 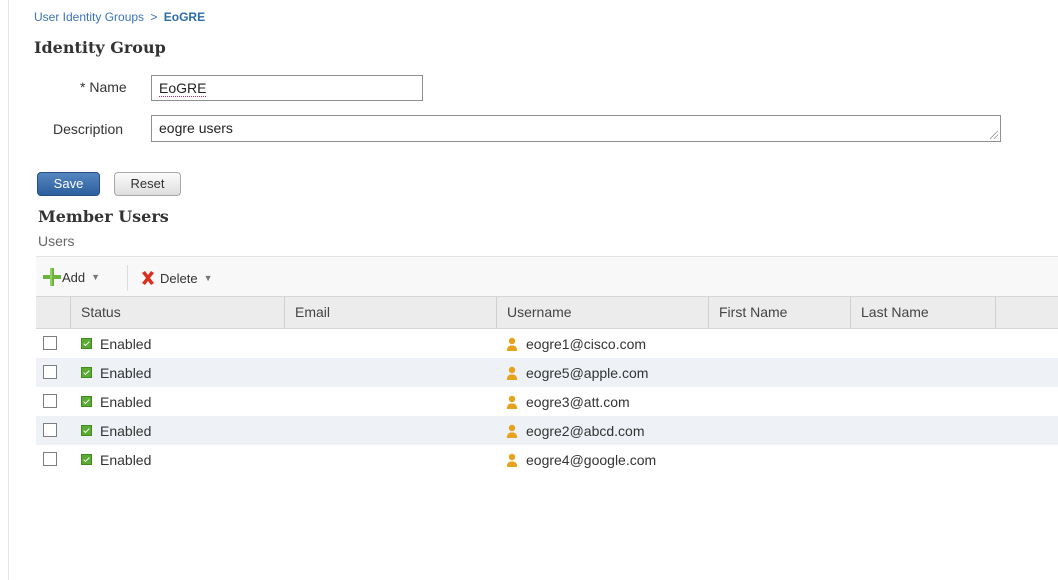 What do you see at coordinates (178, 312) in the screenshot?
I see `column-header-status: Status` at bounding box center [178, 312].